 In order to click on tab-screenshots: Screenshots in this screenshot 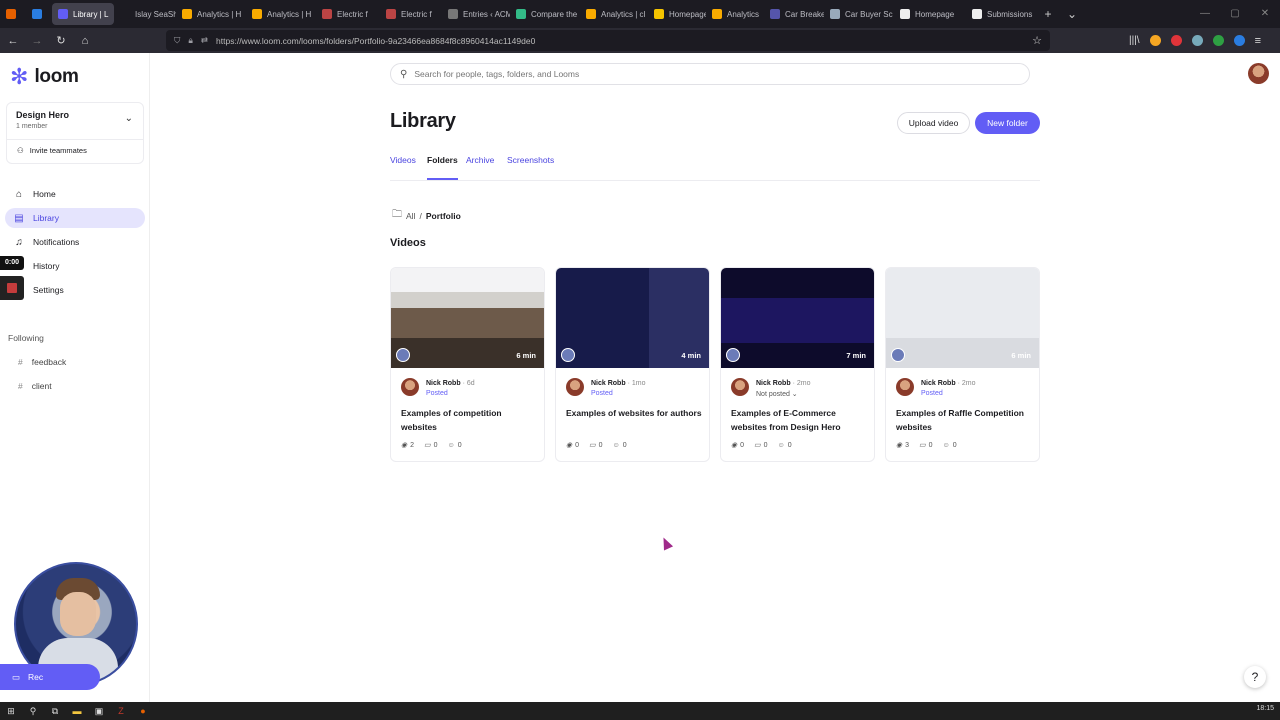, I will do `click(530, 167)`.